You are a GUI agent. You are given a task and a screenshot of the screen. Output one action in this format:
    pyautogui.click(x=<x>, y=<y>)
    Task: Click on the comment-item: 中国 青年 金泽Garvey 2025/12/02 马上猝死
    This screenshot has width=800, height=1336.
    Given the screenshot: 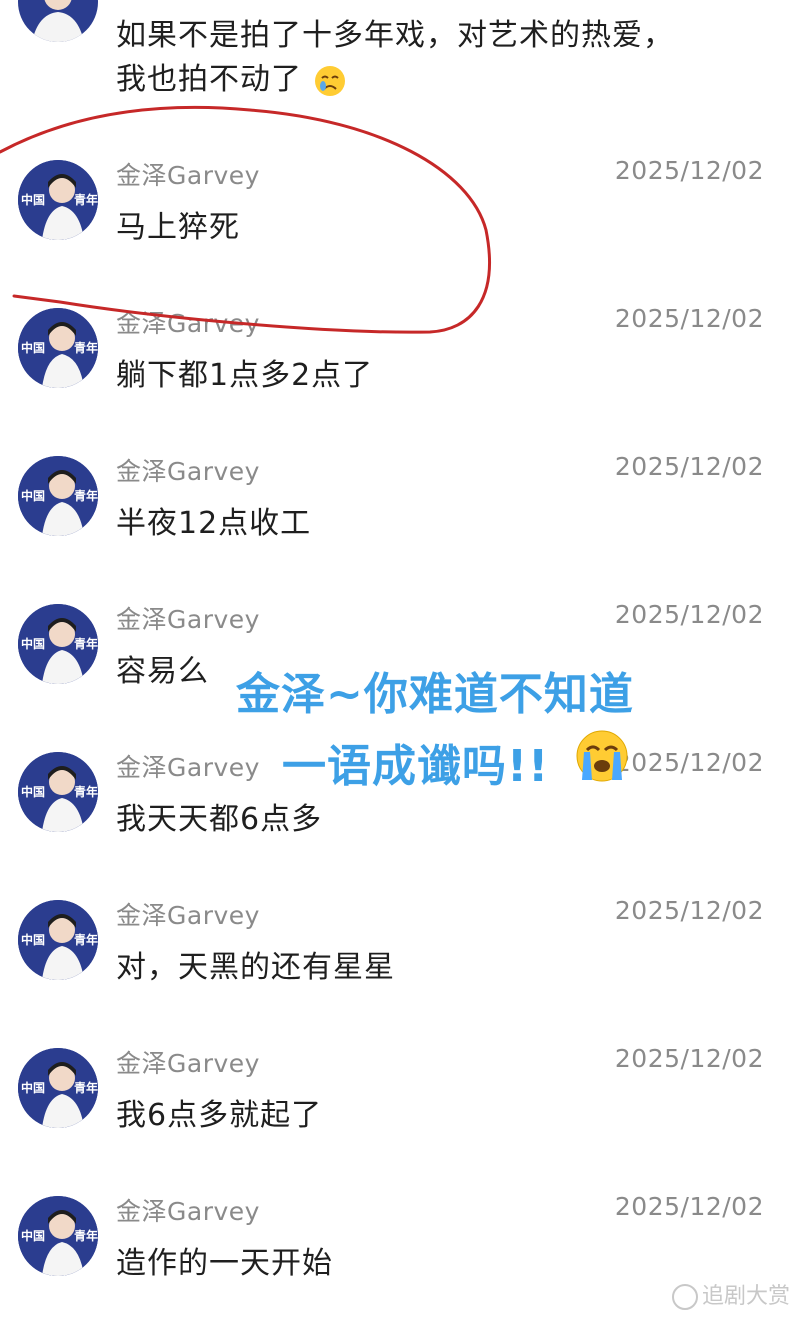 What is the action you would take?
    pyautogui.click(x=400, y=228)
    